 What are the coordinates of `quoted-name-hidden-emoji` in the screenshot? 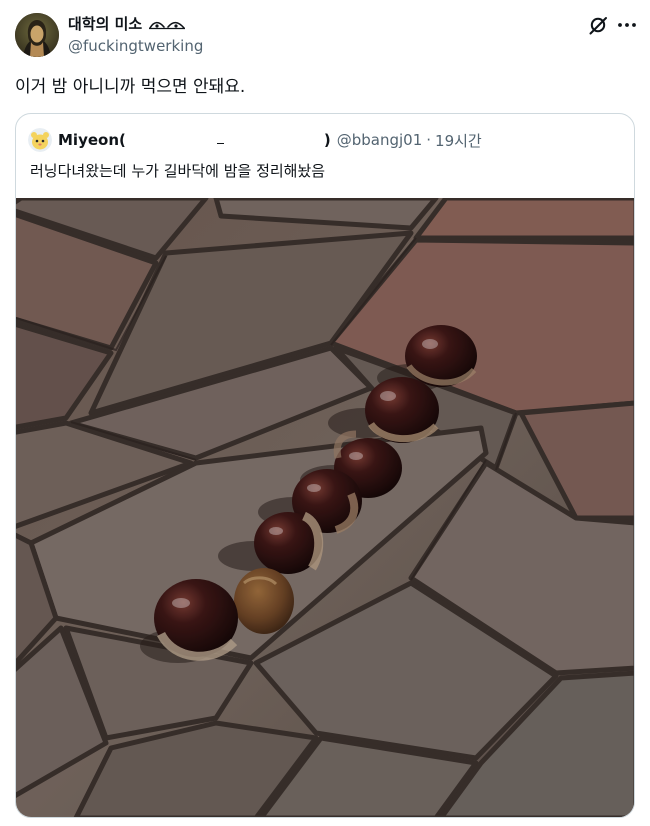 It's located at (175, 140).